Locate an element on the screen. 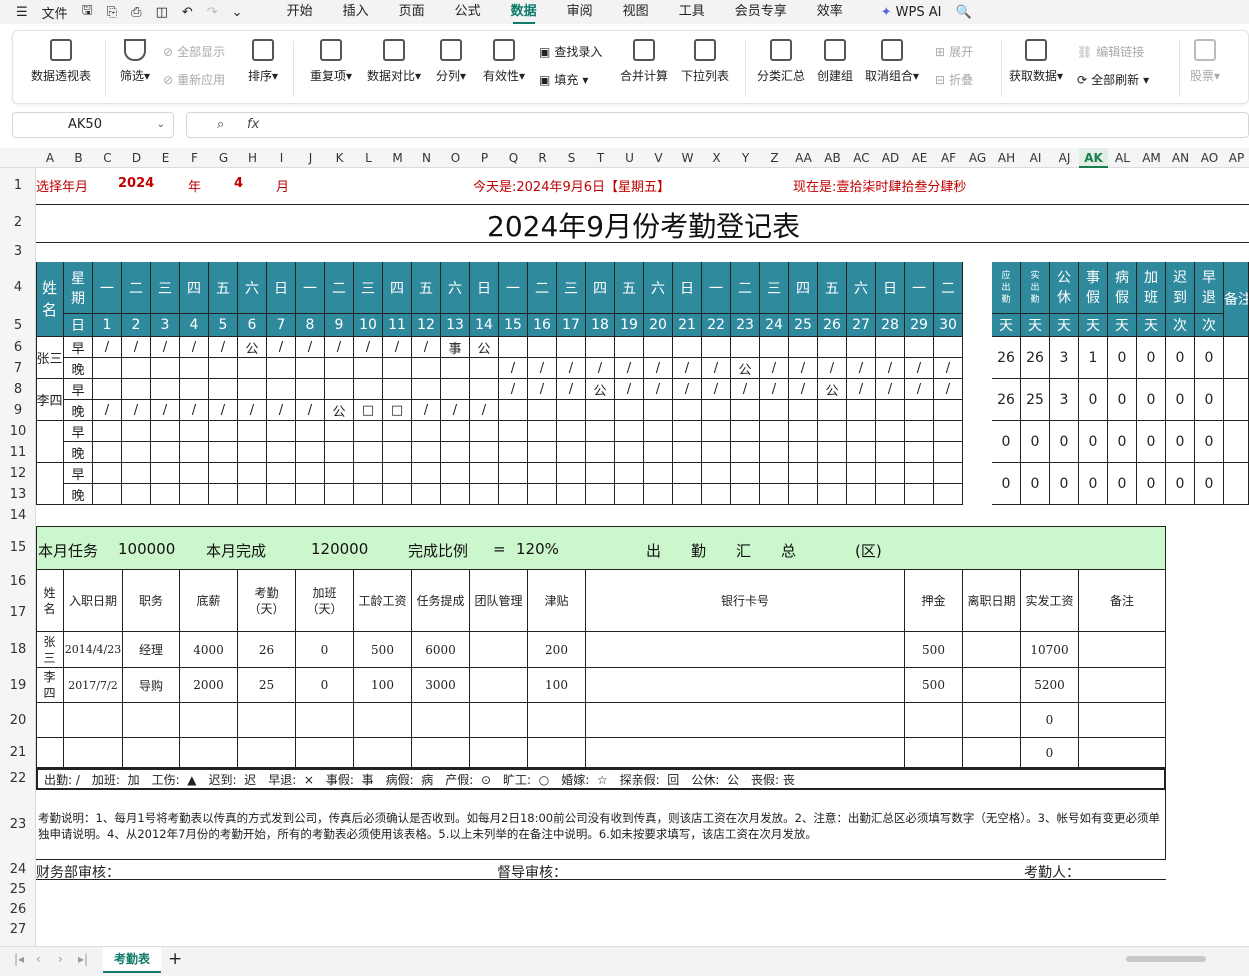 The height and width of the screenshot is (976, 1249). horizontal-scrollbar is located at coordinates (1166, 959).